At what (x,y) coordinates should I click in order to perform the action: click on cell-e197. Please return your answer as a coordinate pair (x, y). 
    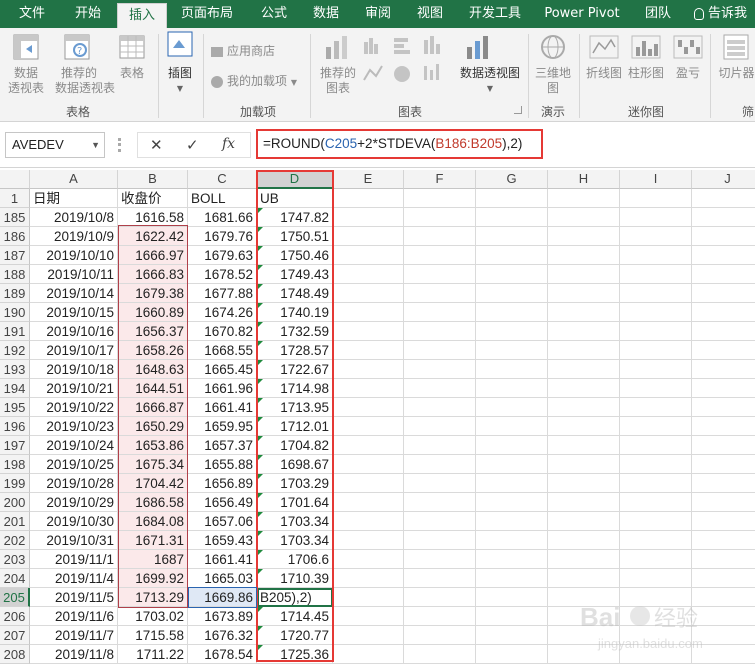
    Looking at the image, I should click on (368, 445).